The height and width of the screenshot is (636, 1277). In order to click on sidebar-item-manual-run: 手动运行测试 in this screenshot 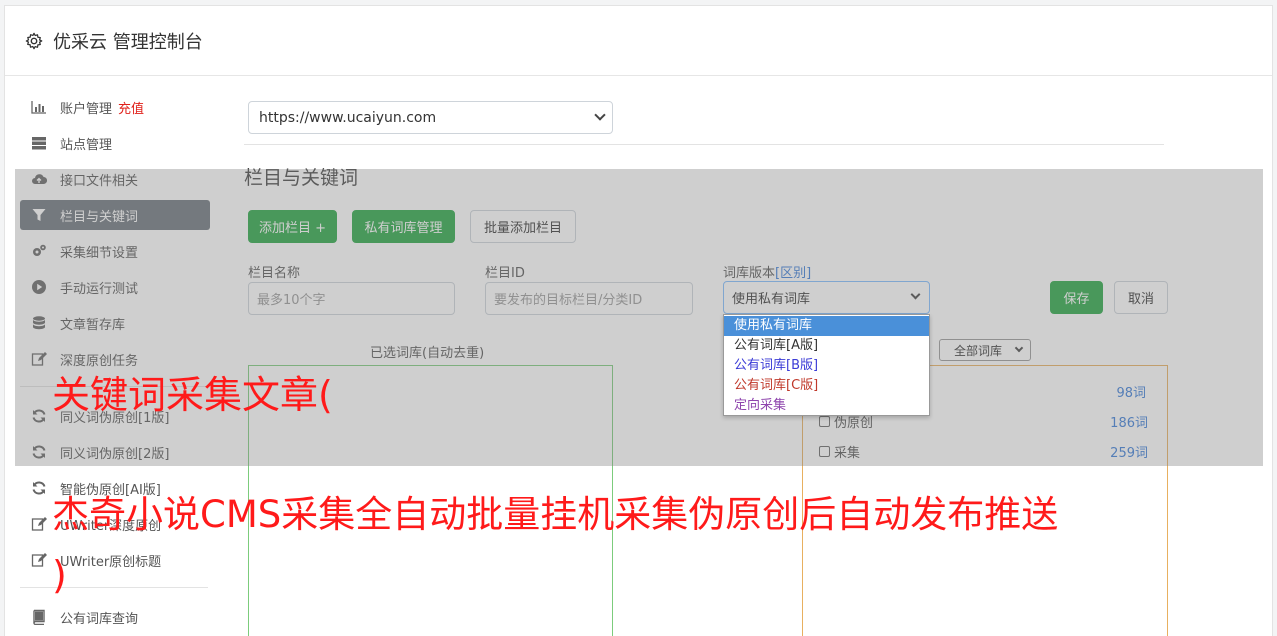, I will do `click(115, 287)`.